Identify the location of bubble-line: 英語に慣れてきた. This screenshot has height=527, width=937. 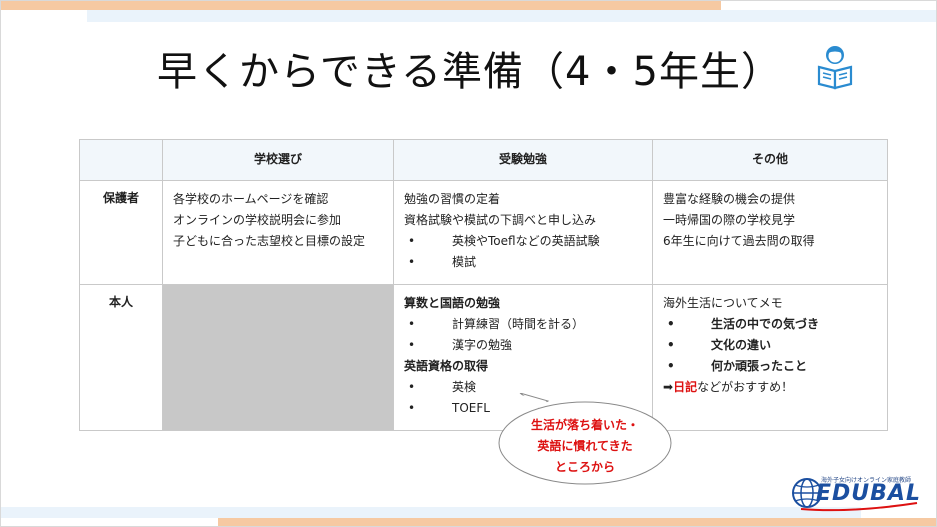
(585, 446).